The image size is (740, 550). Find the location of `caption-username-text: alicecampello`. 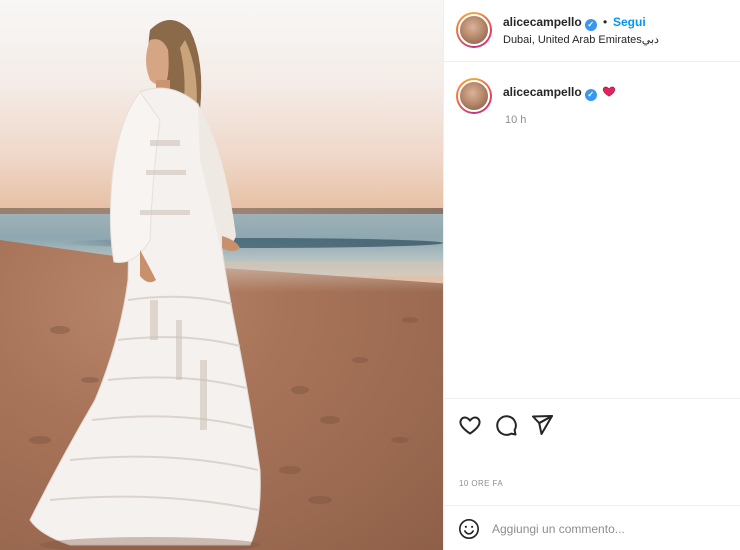

caption-username-text: alicecampello is located at coordinates (542, 92).